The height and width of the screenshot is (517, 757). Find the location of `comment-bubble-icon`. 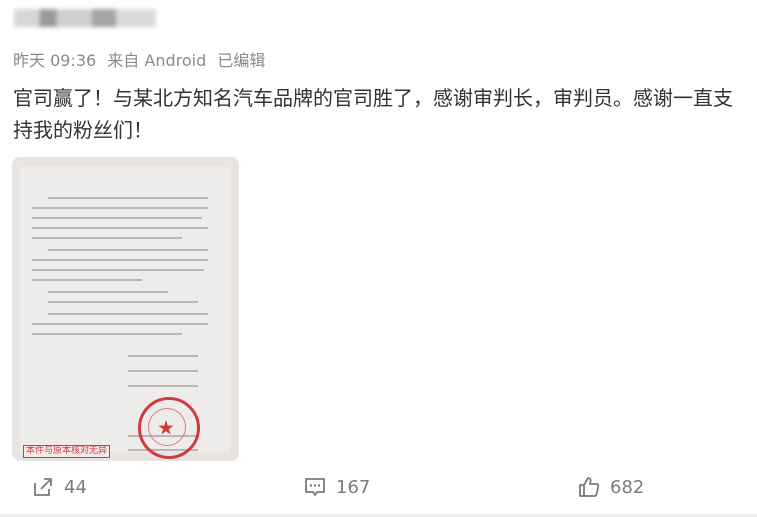

comment-bubble-icon is located at coordinates (315, 487).